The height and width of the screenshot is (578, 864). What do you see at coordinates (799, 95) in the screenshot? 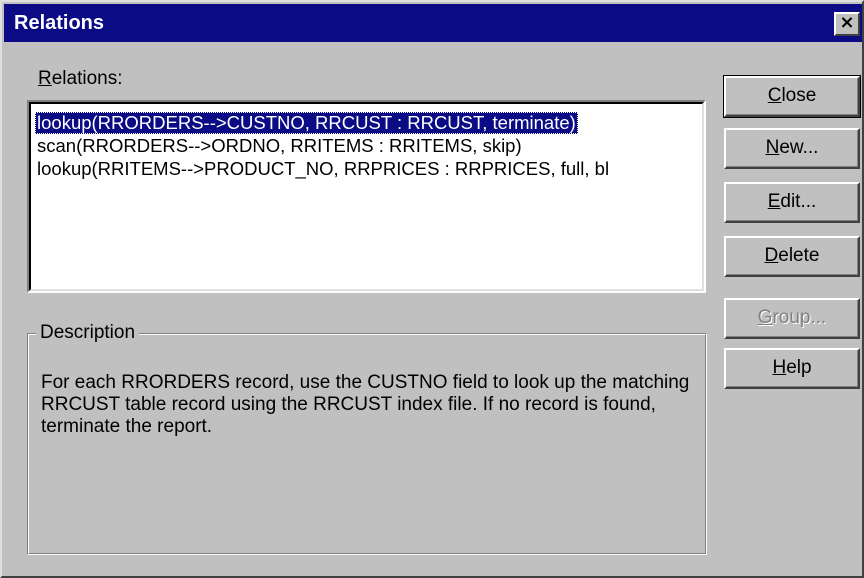
I see `close-button-label: lose` at bounding box center [799, 95].